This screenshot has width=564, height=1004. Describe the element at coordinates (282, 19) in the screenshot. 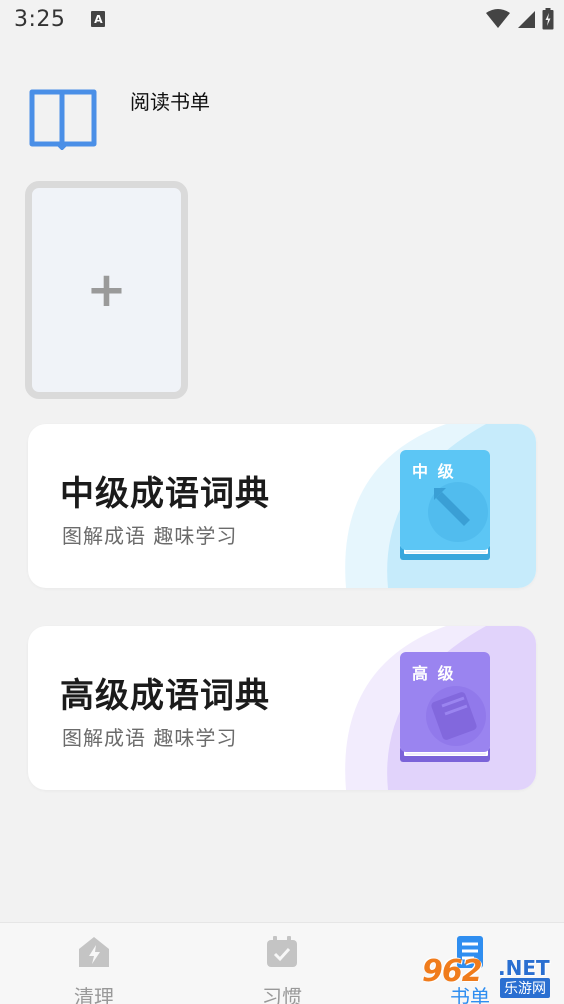

I see `status-bar: 3:25 A` at that location.